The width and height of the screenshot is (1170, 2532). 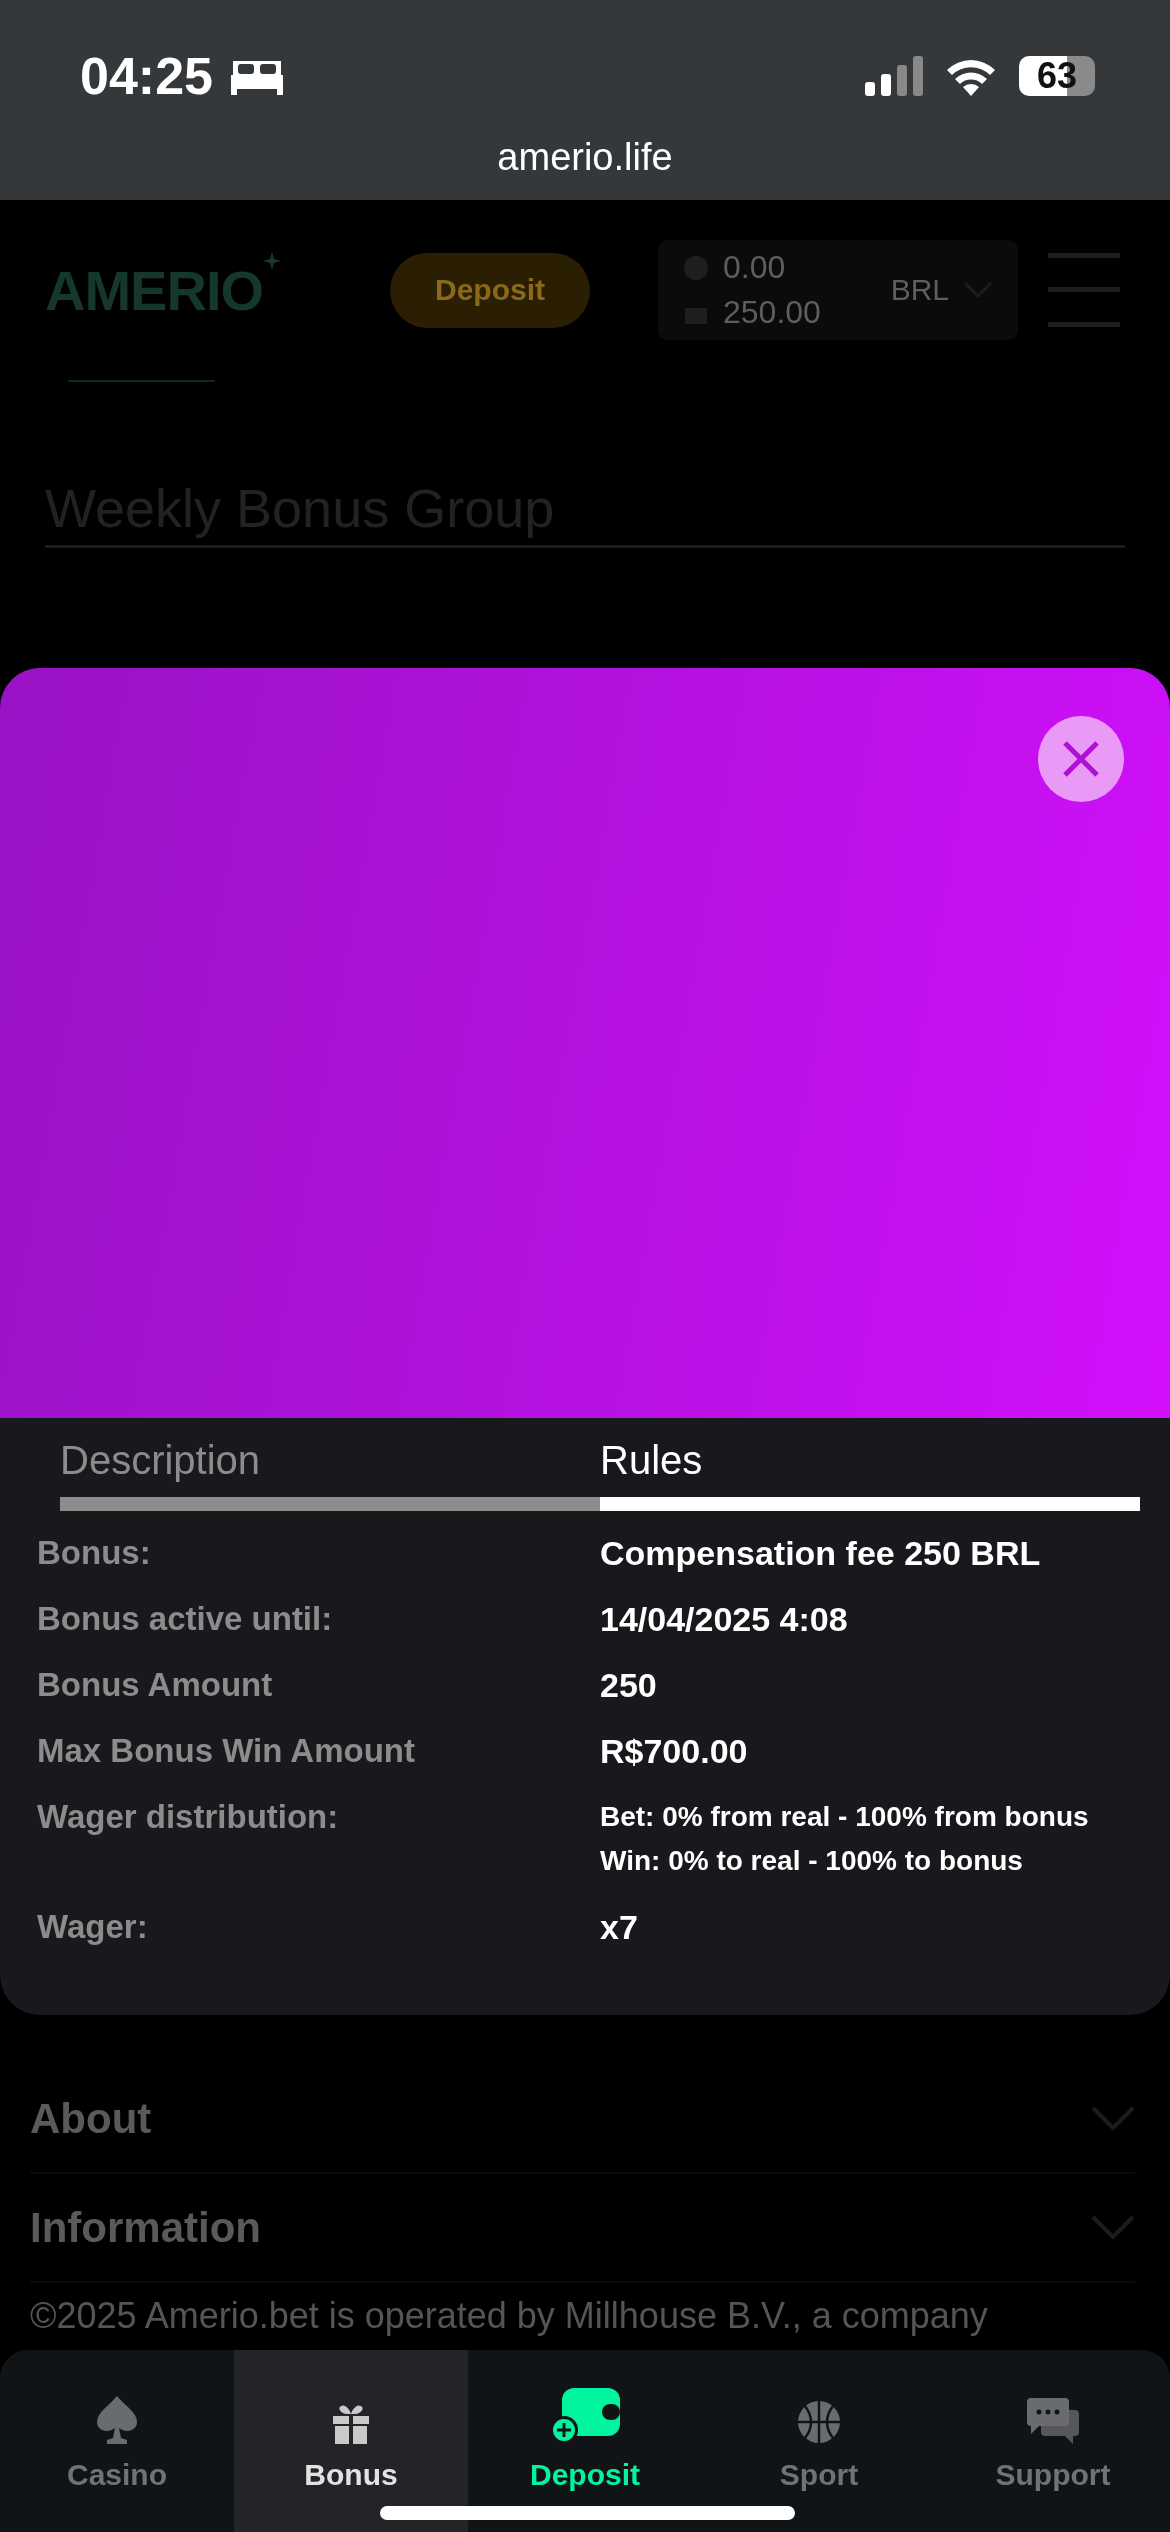 I want to click on rule-value: Compensation fee 250 BRL, so click(x=821, y=1553).